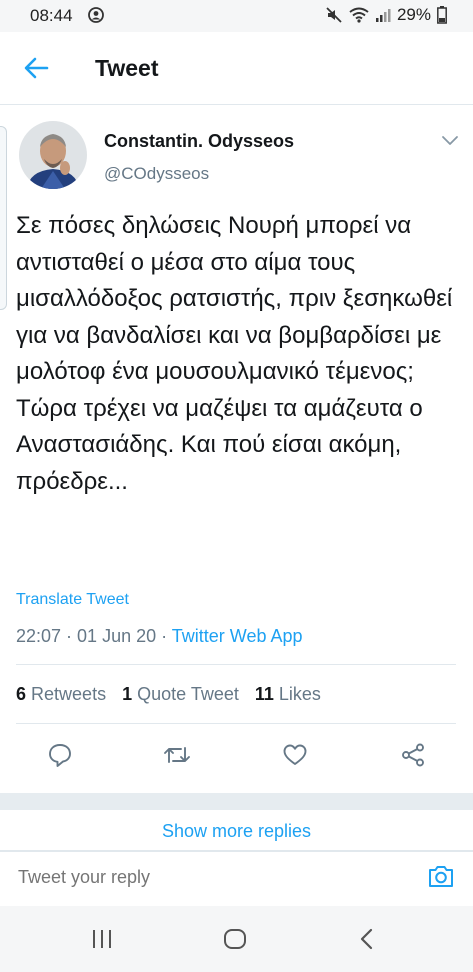  Describe the element at coordinates (127, 694) in the screenshot. I see `quotes-count: 1` at that location.